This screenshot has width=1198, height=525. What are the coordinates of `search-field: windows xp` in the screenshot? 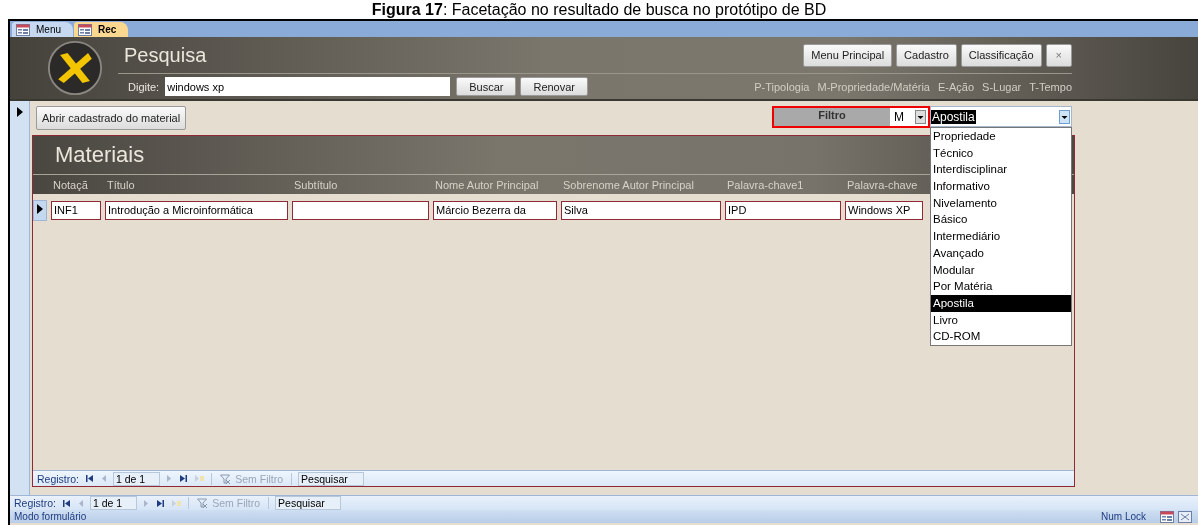 It's located at (308, 86).